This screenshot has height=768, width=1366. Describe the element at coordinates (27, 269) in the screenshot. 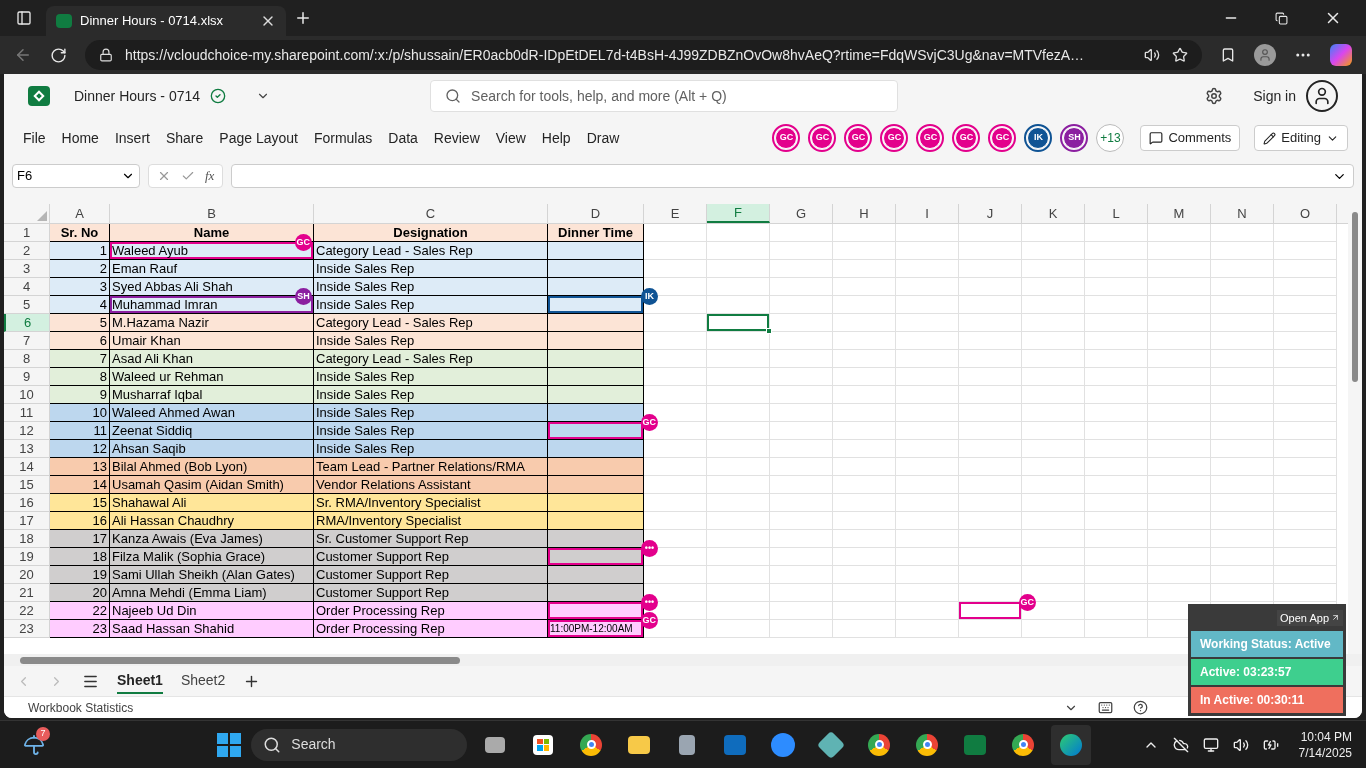

I see `row-header: 3` at that location.